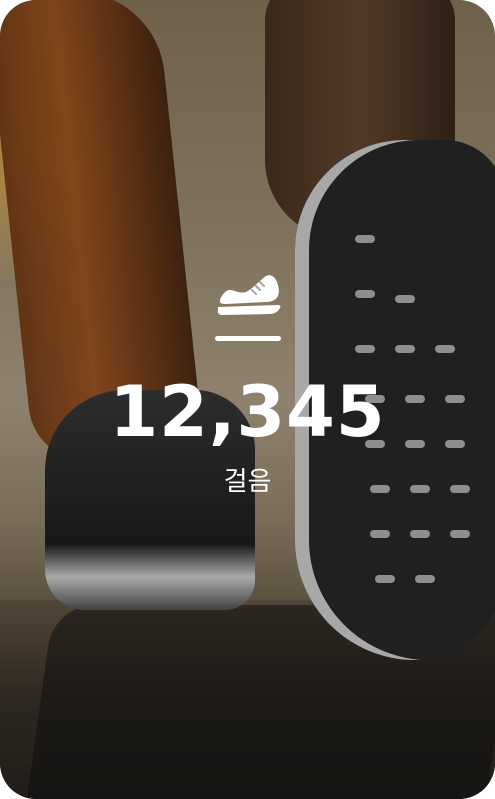  Describe the element at coordinates (247, 338) in the screenshot. I see `icon-underline` at that location.